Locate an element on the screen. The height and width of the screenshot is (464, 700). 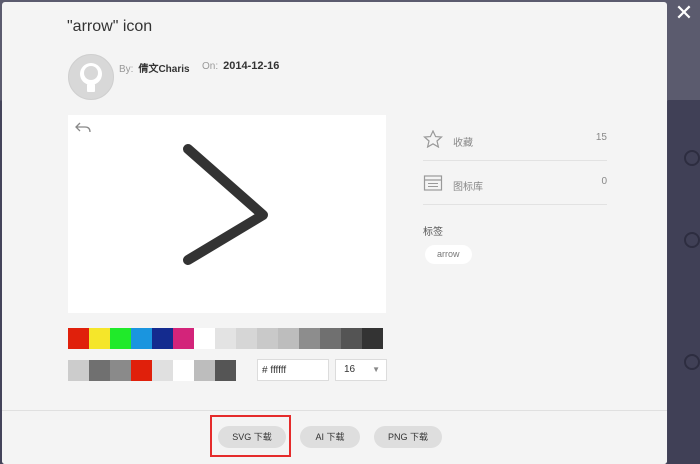
author-name: 倩文Charis is located at coordinates (163, 69).